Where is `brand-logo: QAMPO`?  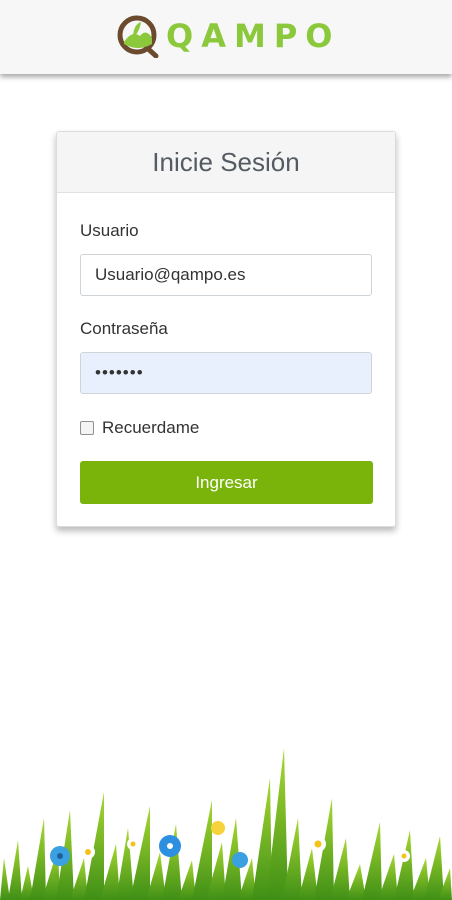 brand-logo: QAMPO is located at coordinates (228, 36).